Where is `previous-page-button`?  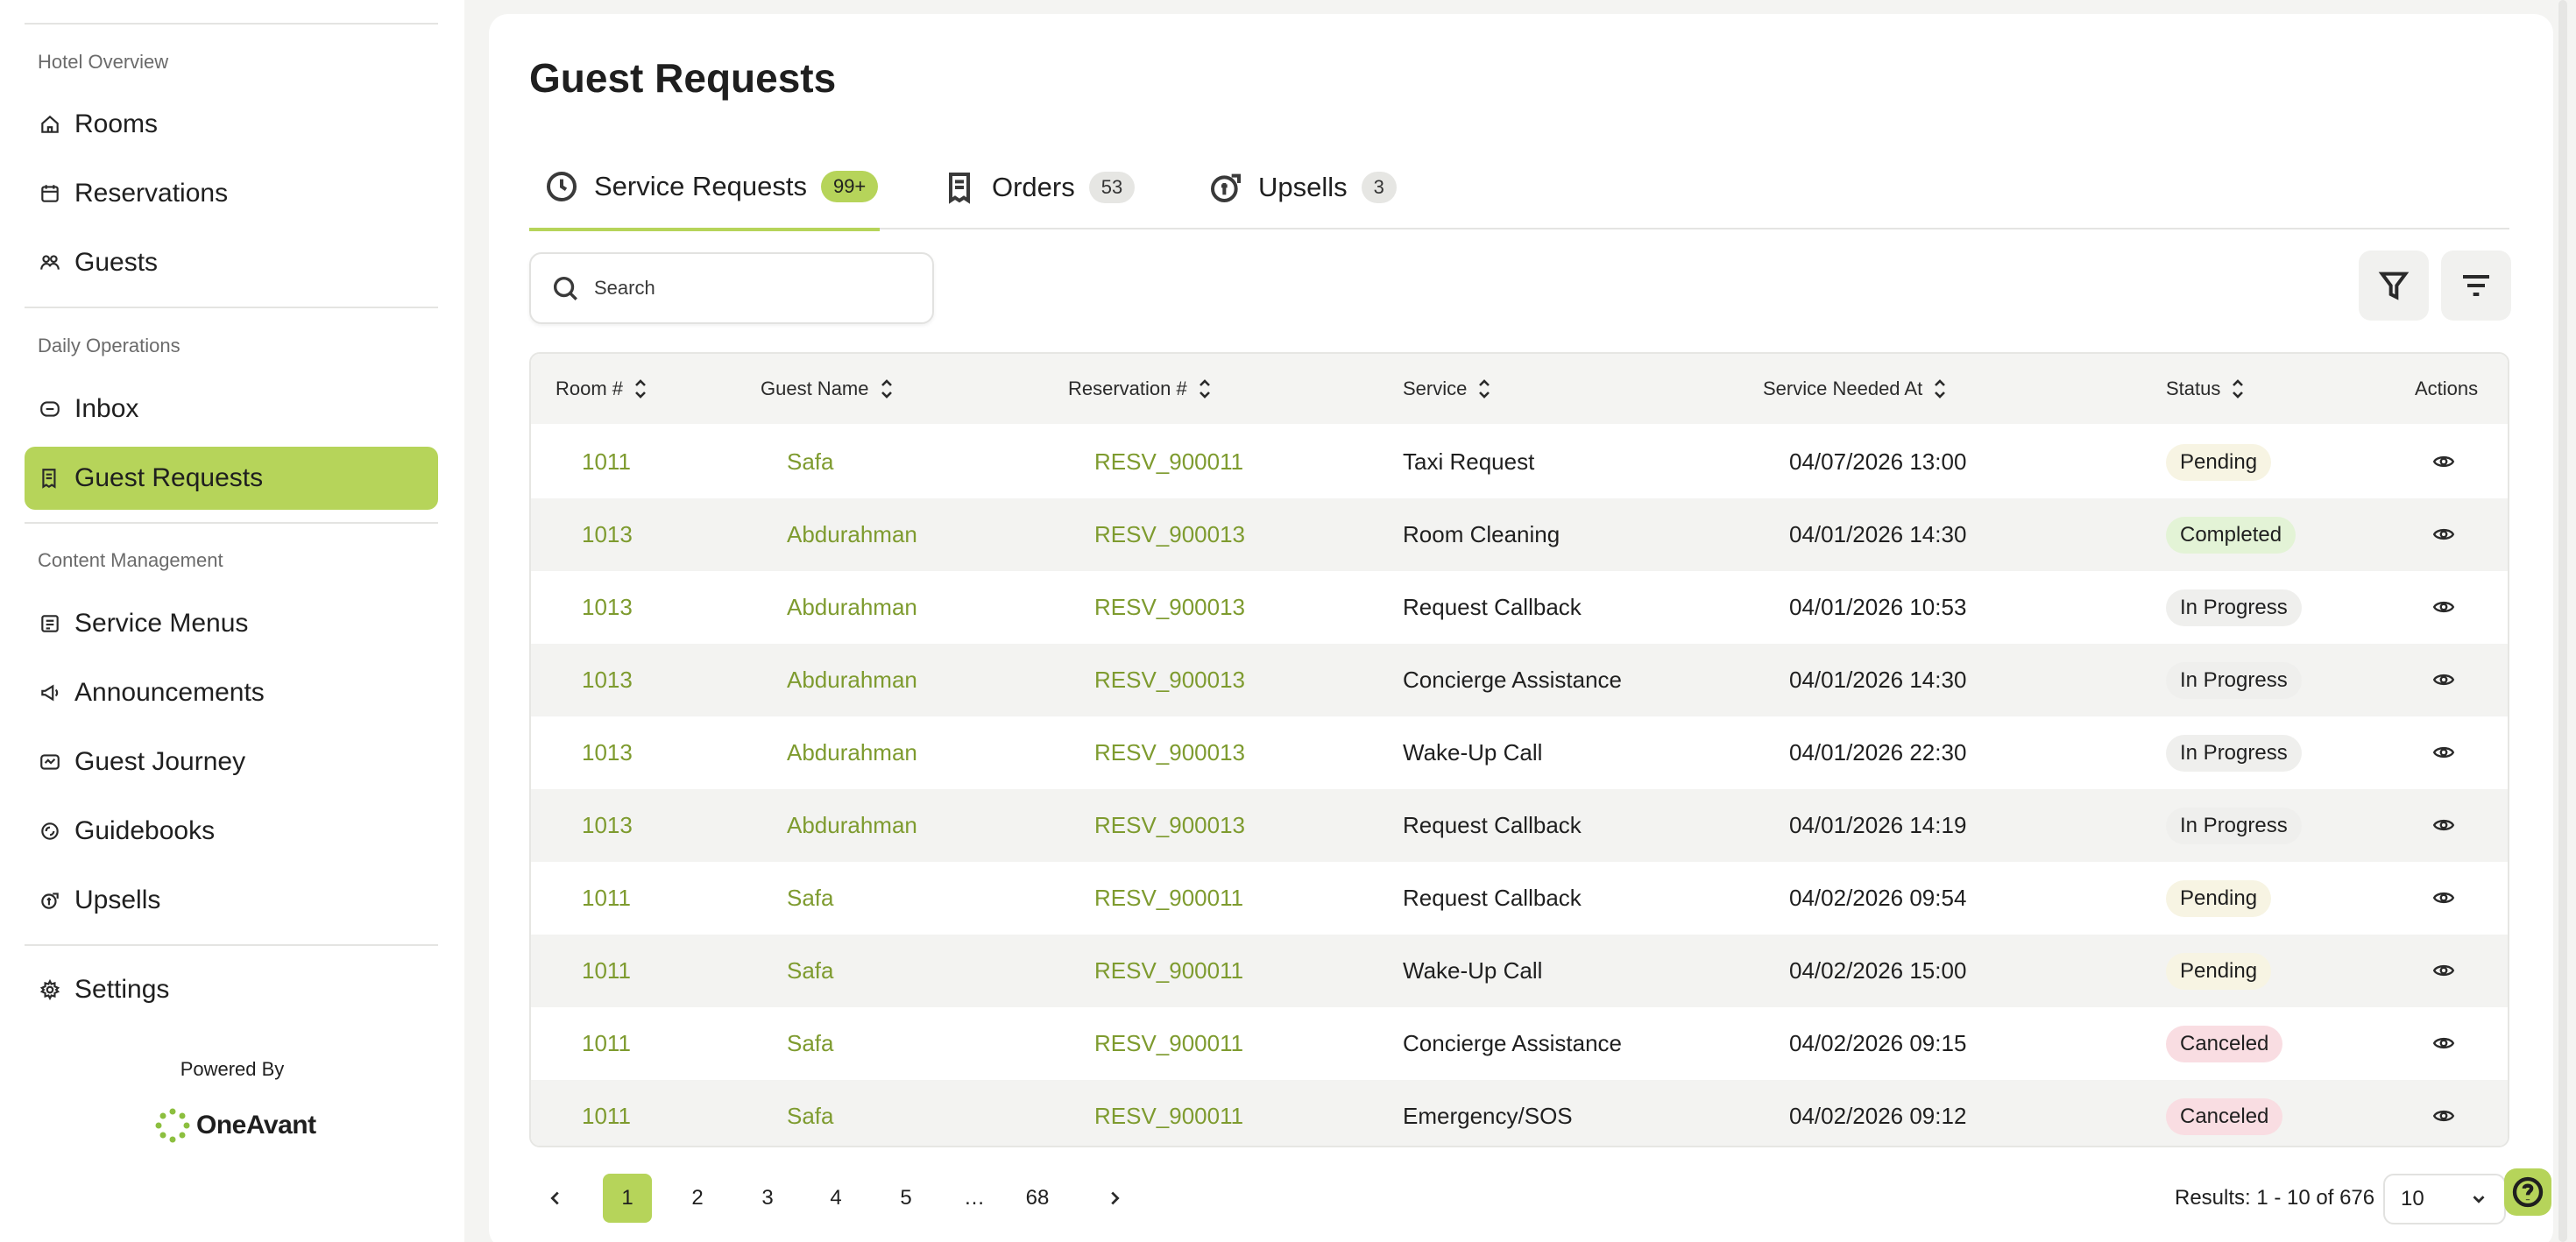 previous-page-button is located at coordinates (555, 1198).